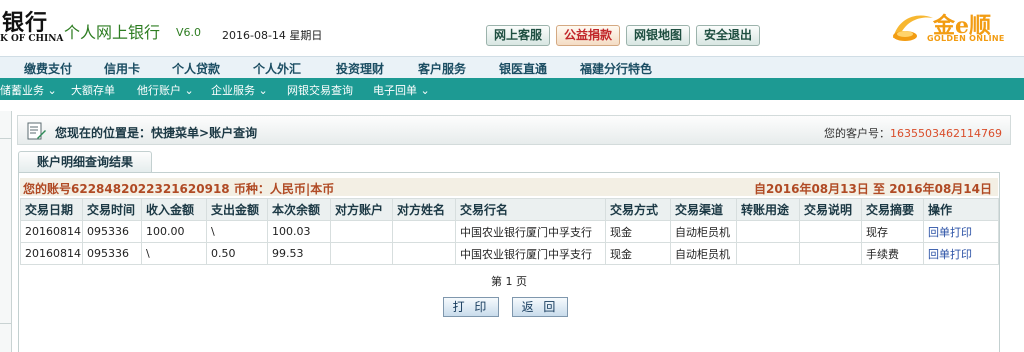  What do you see at coordinates (512, 89) in the screenshot?
I see `secondary-menu: 储蓄业务 ⌄ 大额存单 他行账户 ⌄ 企业服务 ⌄ 网银交易查询 电子回单 ⌄` at bounding box center [512, 89].